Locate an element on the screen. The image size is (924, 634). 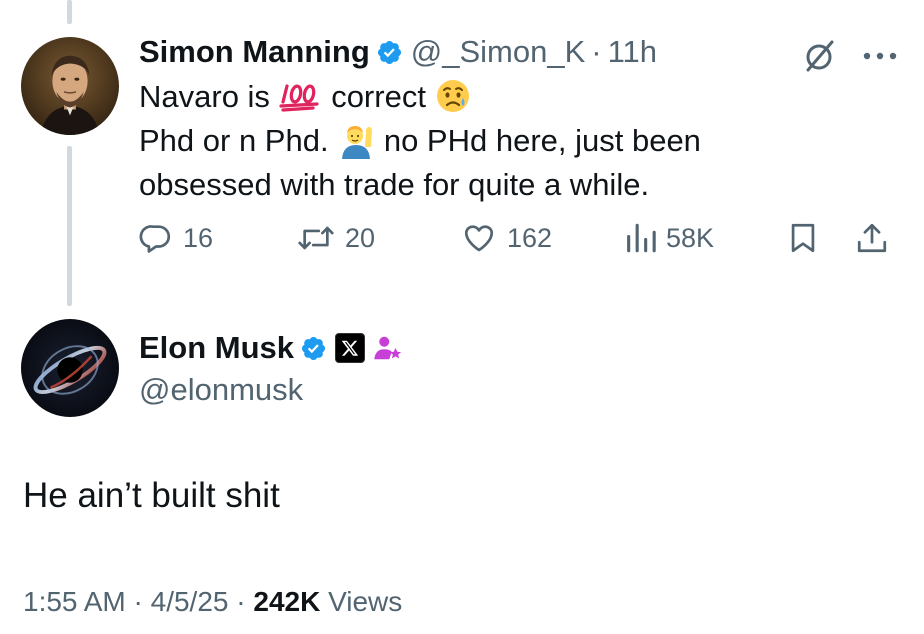
bookmark-icon is located at coordinates (803, 238).